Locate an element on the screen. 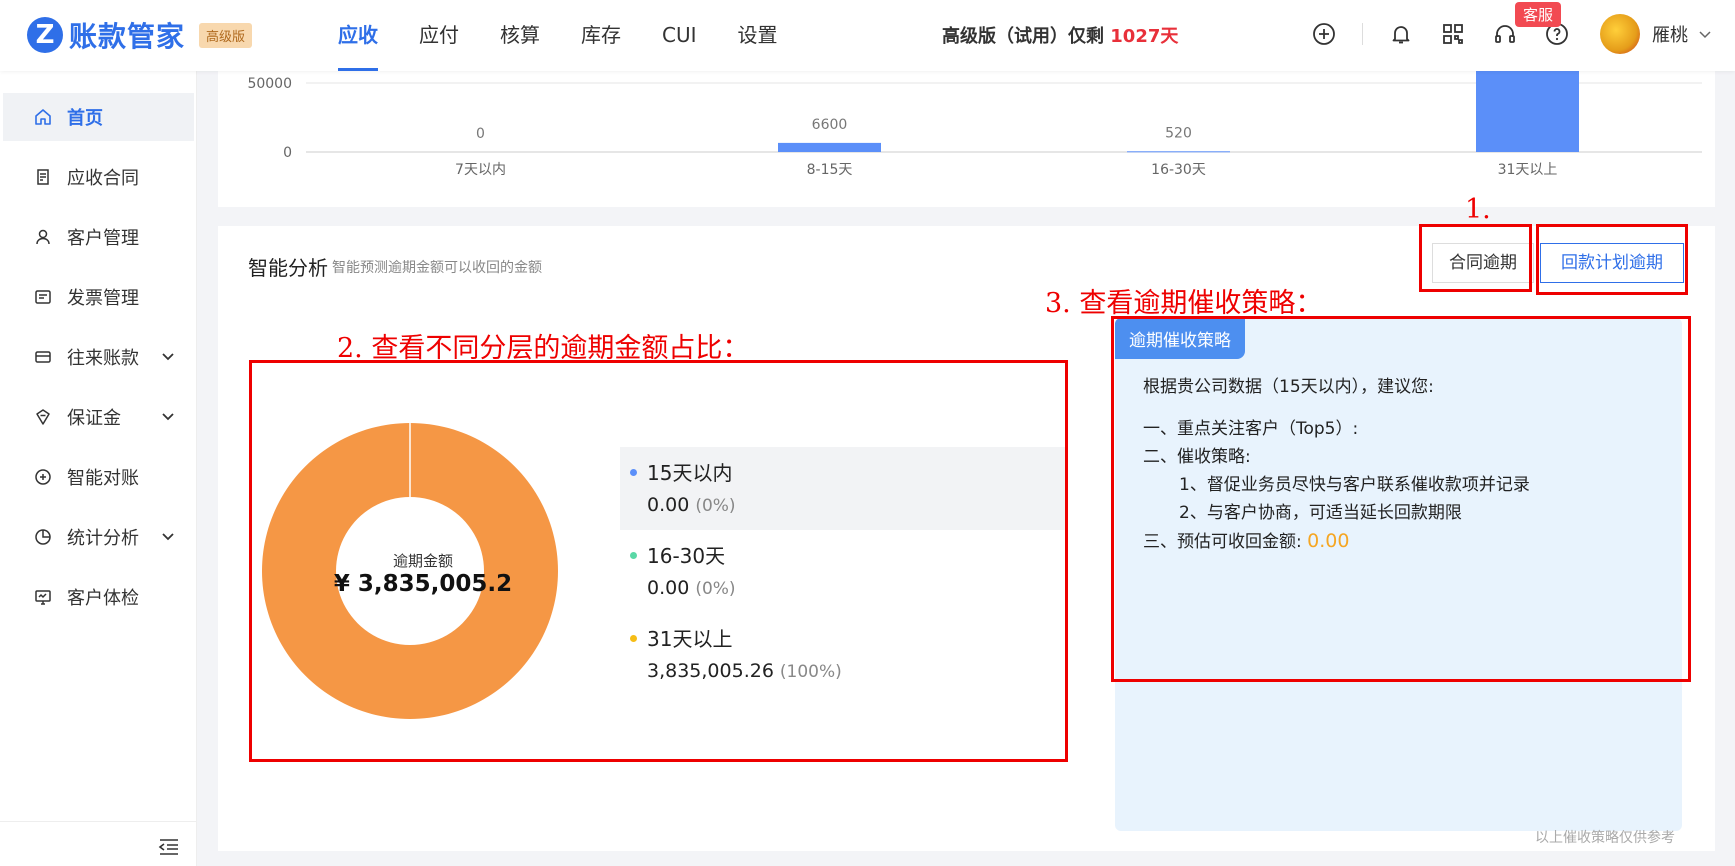  home-icon is located at coordinates (43, 117).